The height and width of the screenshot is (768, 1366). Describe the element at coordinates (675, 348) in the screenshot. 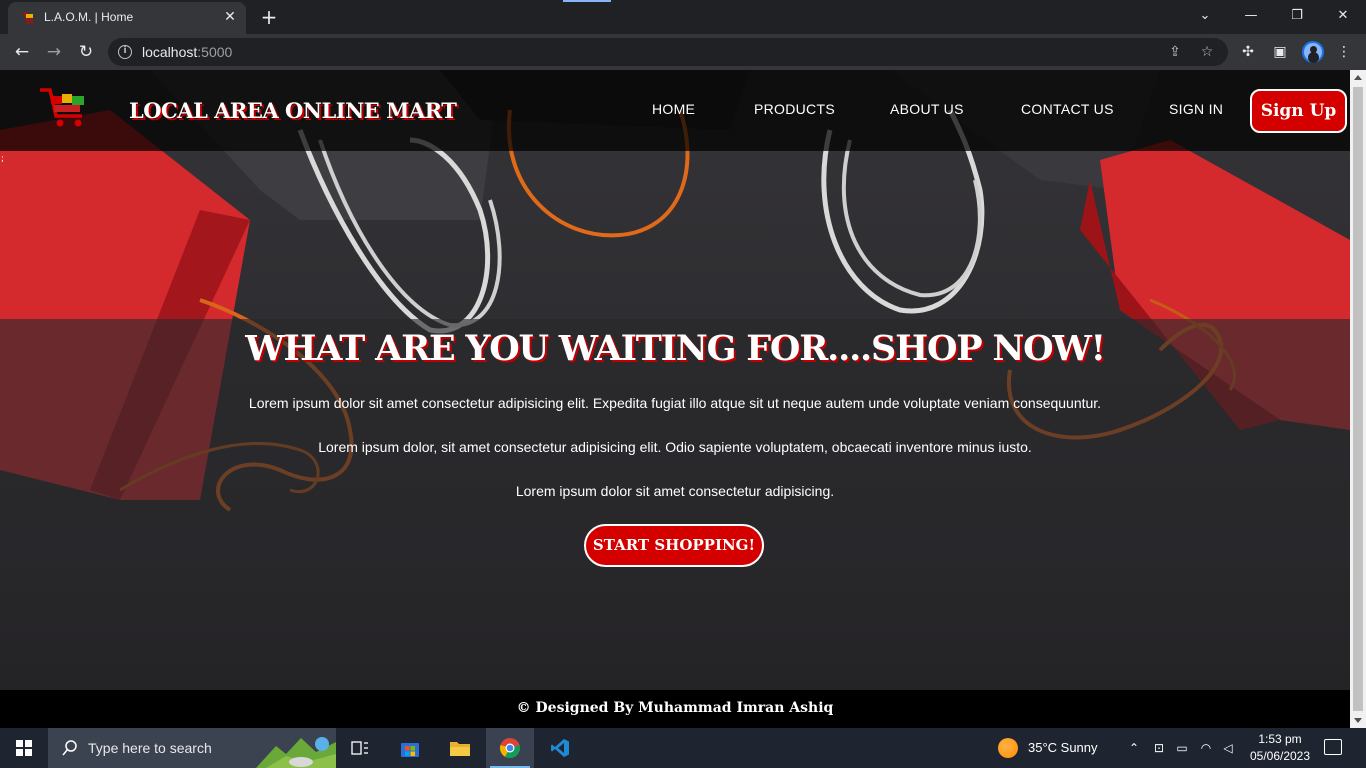

I see `hero-title: WHAT ARE YOU WAITING FOR....SHOP NOW!` at that location.